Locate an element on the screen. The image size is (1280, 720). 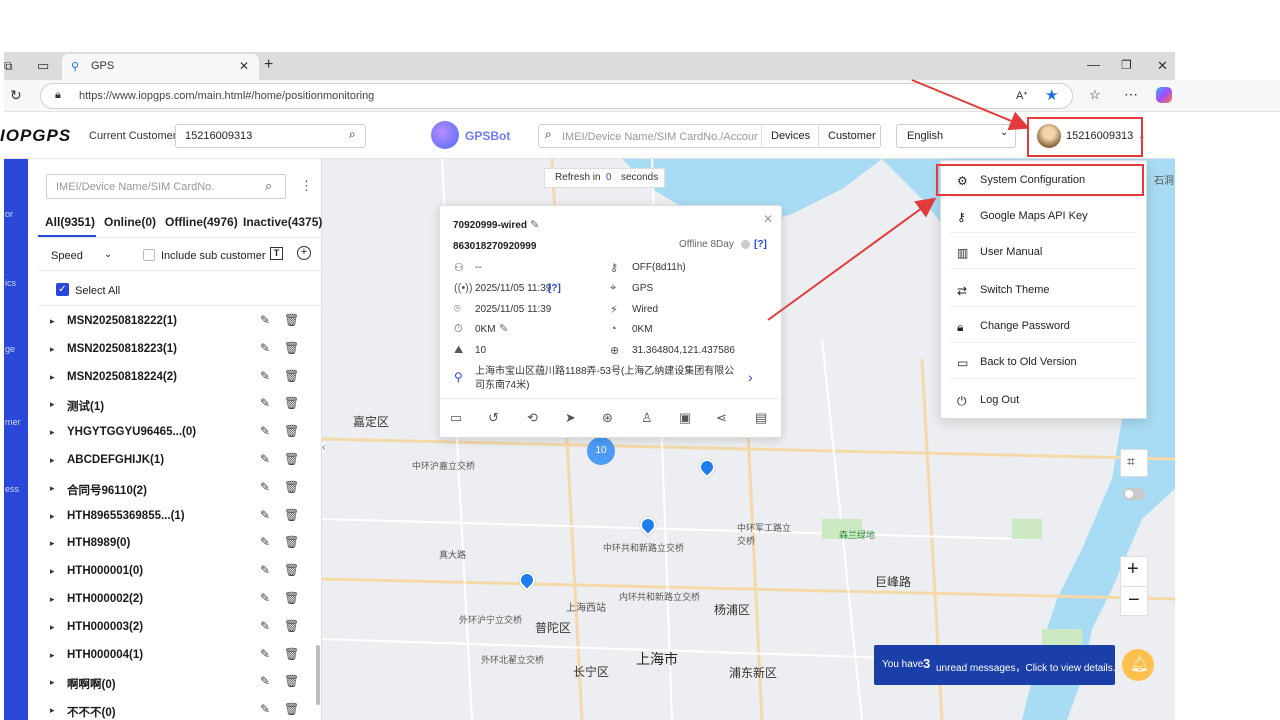
arrow-to-system-config is located at coordinates (852, 259).